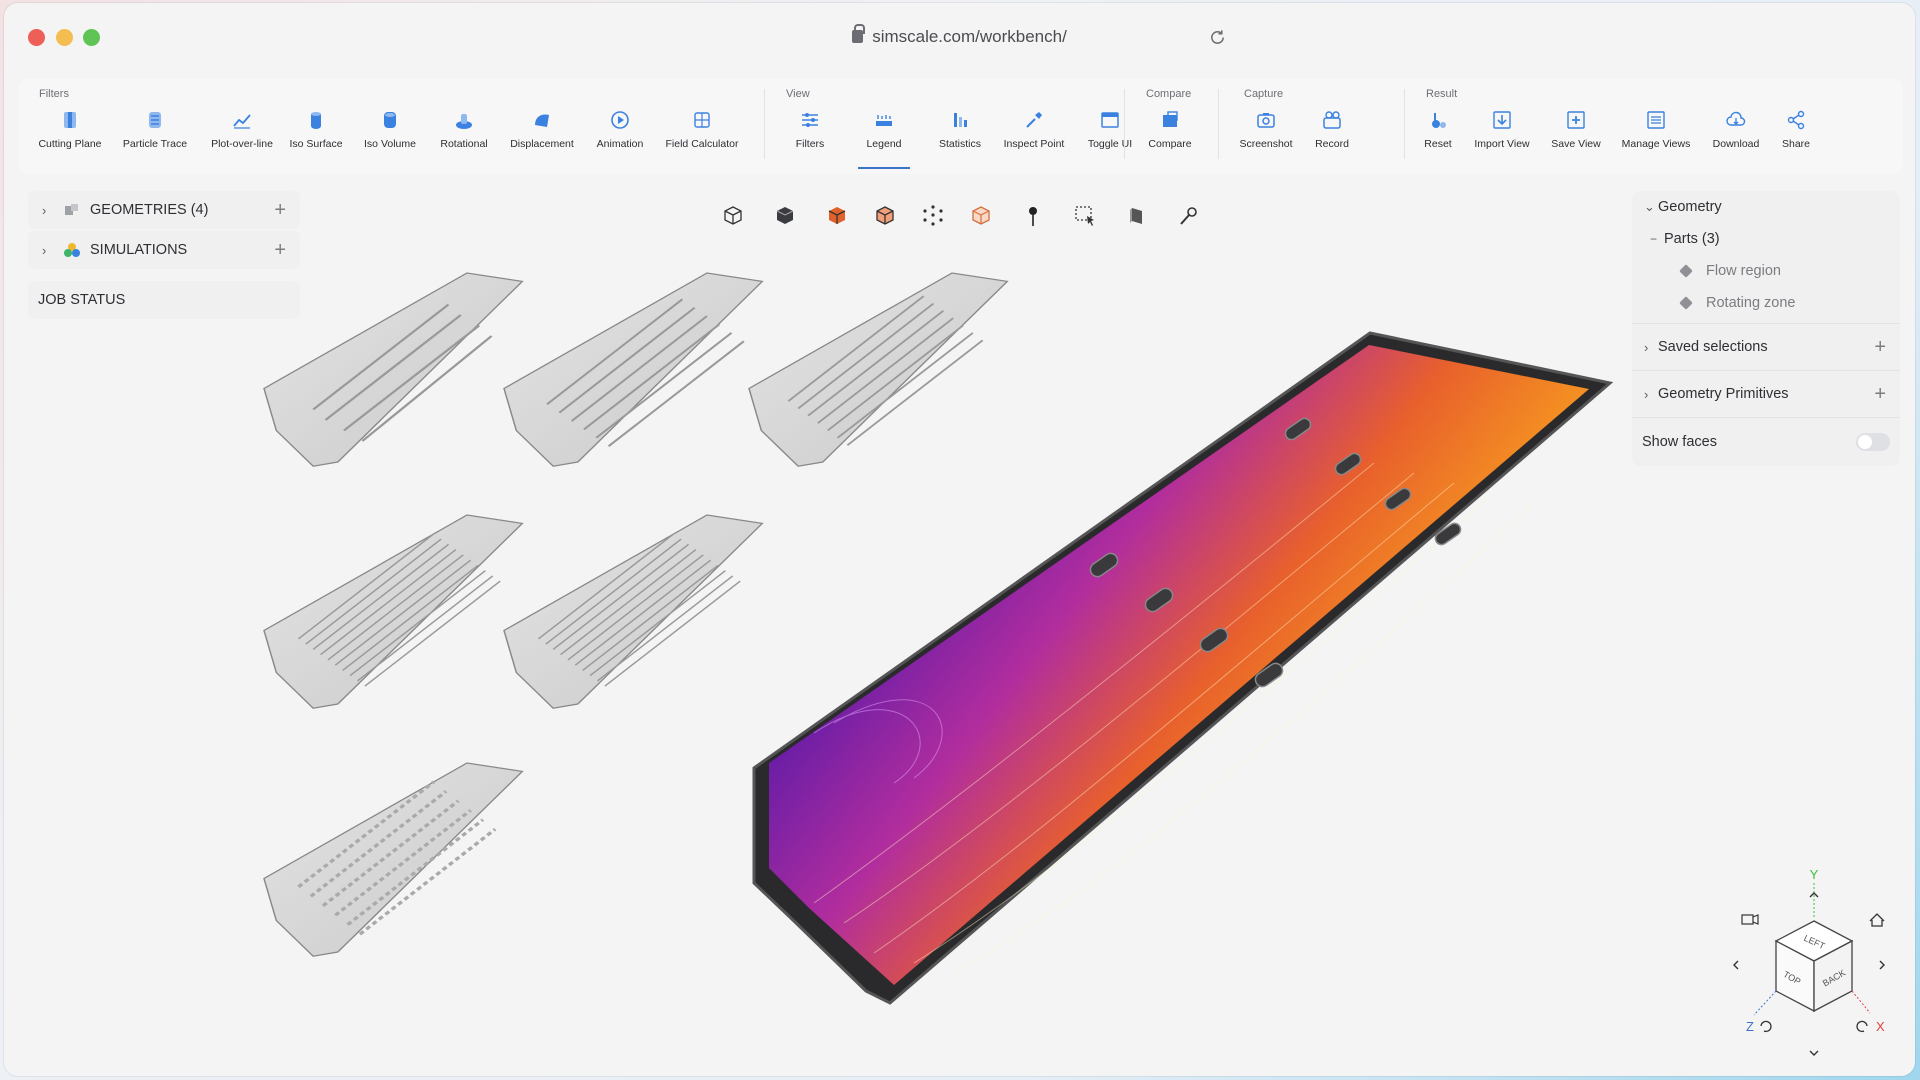  What do you see at coordinates (1751, 303) in the screenshot?
I see `part-item-label: Rotating zone` at bounding box center [1751, 303].